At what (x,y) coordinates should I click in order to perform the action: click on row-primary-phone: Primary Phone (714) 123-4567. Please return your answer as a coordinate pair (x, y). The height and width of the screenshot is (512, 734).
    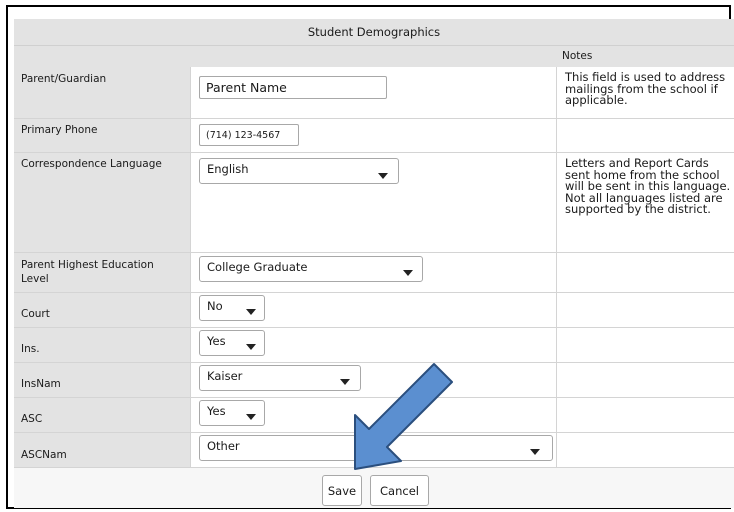
    Looking at the image, I should click on (374, 136).